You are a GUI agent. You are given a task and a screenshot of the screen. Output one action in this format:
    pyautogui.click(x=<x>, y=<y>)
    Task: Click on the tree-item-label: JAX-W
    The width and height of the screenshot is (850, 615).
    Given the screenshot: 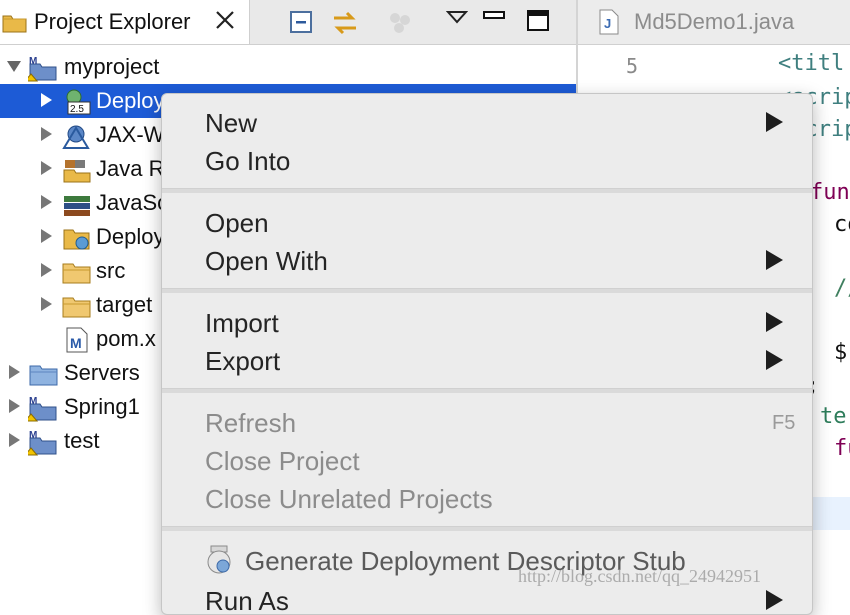 What is the action you would take?
    pyautogui.click(x=130, y=134)
    